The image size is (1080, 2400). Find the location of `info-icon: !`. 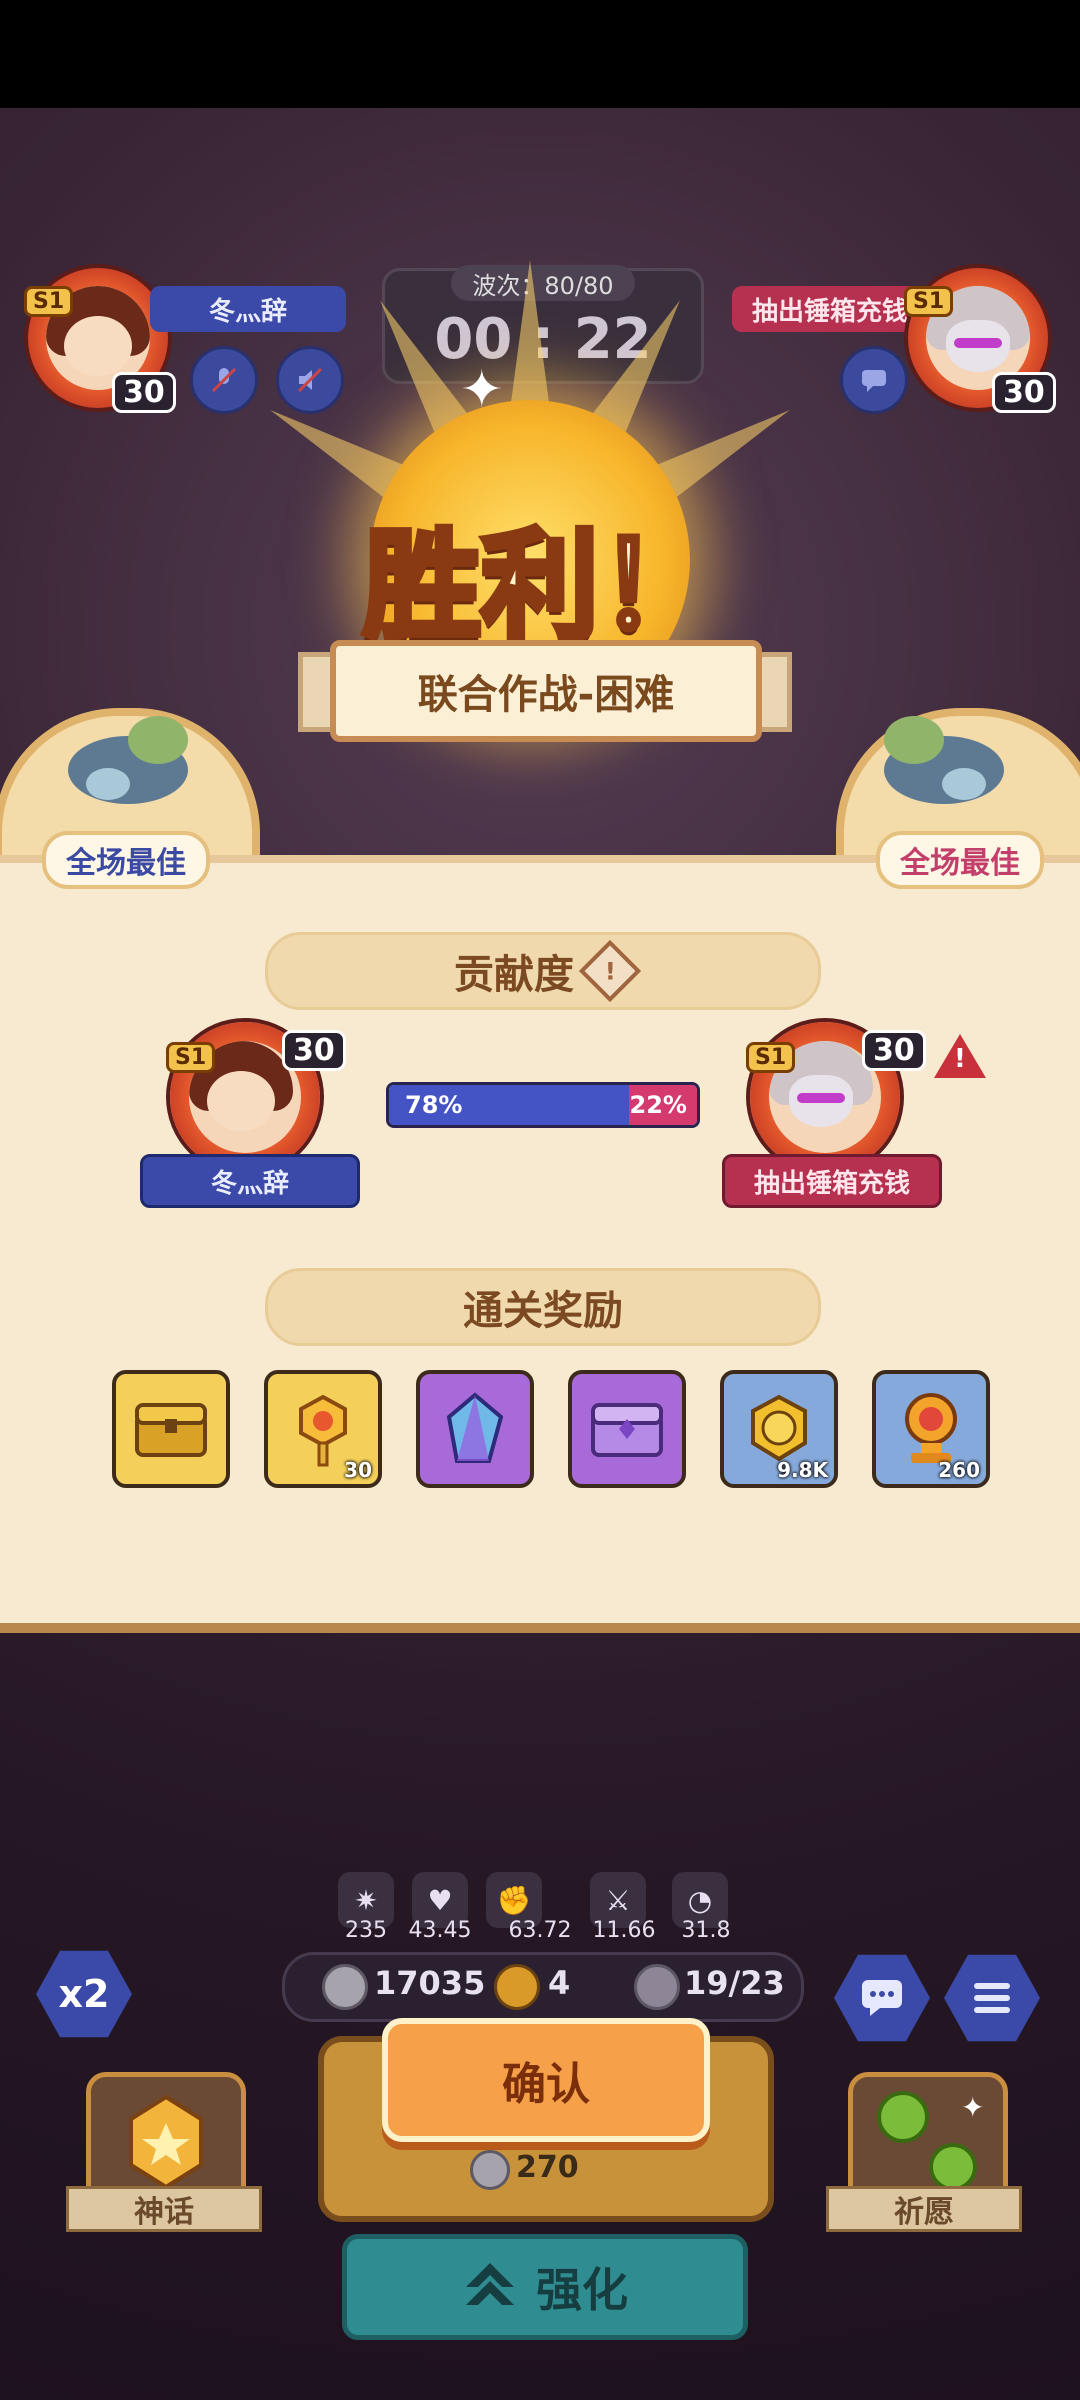

info-icon: ! is located at coordinates (610, 971).